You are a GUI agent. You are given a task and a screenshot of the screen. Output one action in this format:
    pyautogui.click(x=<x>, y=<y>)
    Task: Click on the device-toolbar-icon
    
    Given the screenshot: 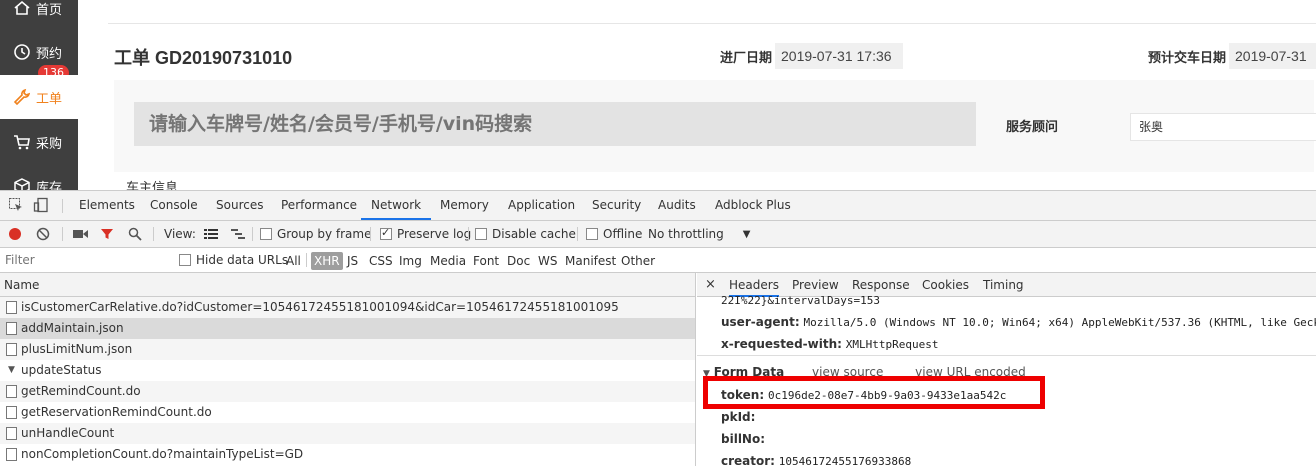 What is the action you would take?
    pyautogui.click(x=41, y=205)
    